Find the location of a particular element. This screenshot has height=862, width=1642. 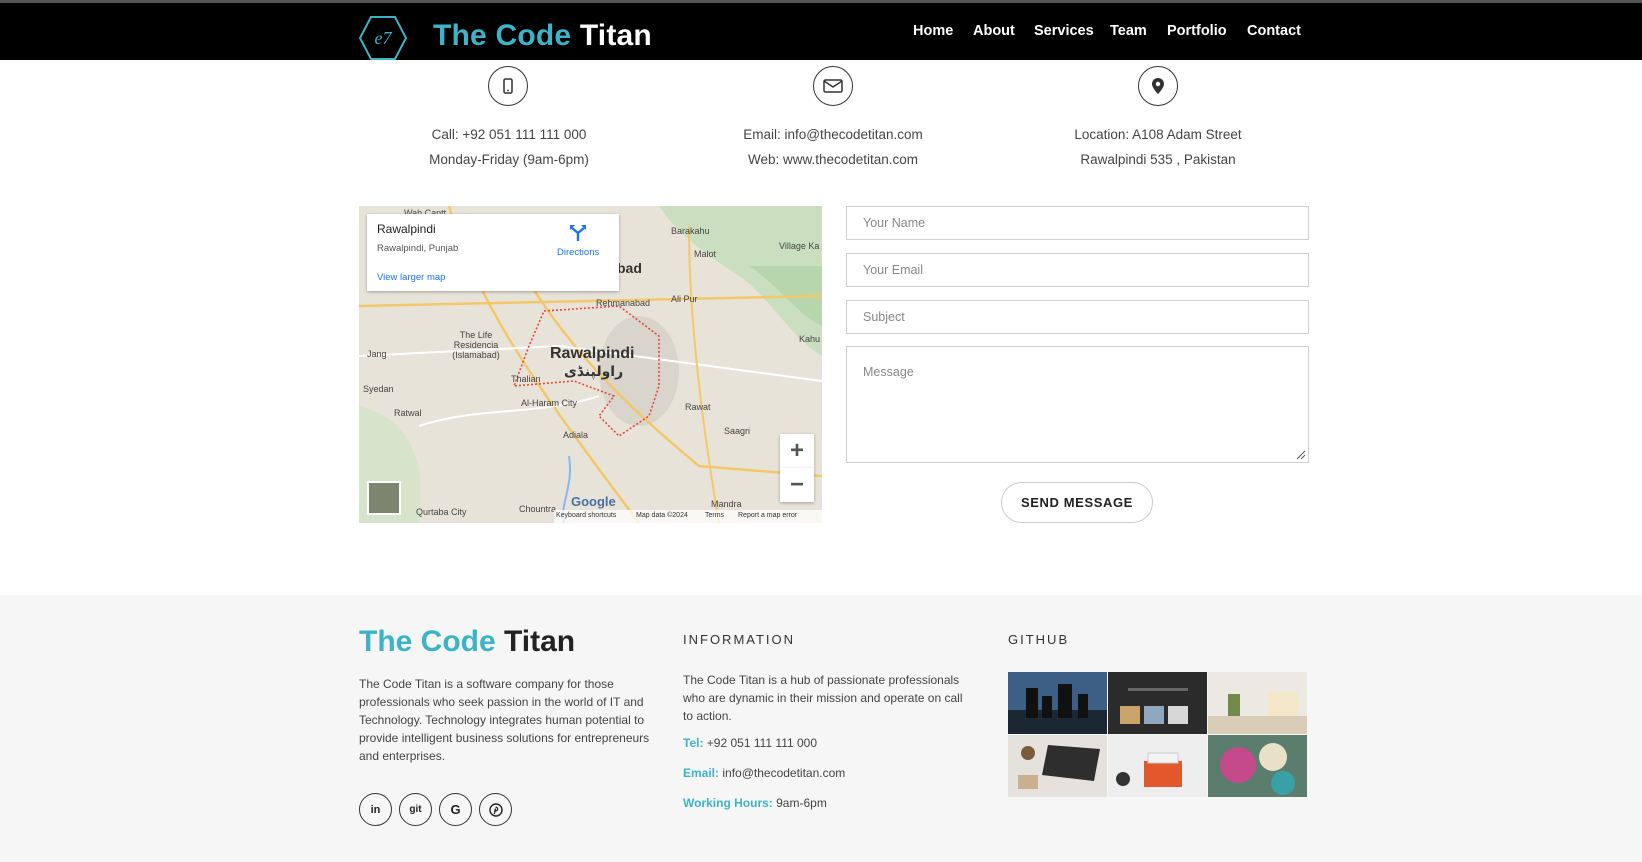

map-label: Jang is located at coordinates (377, 354).